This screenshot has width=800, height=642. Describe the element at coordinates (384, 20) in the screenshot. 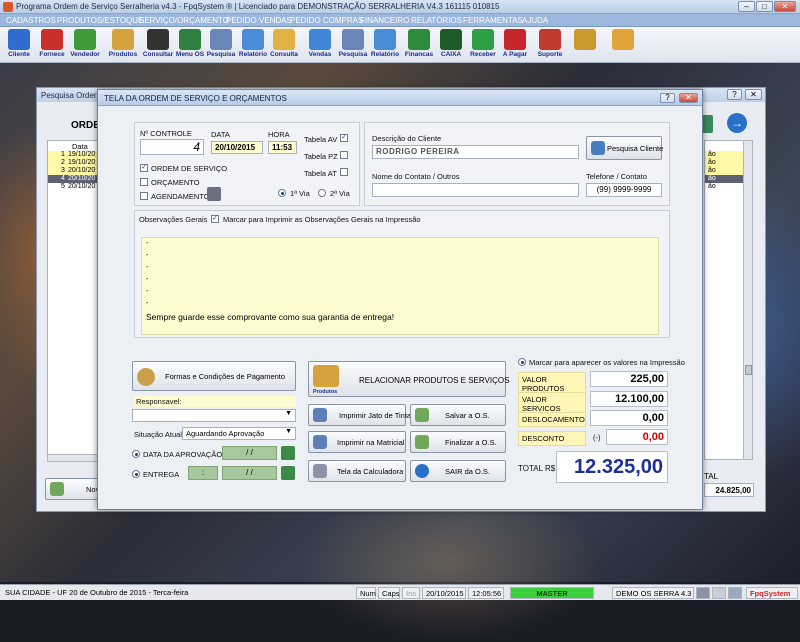

I see `menu-financeiro: FINANCEIRO` at that location.